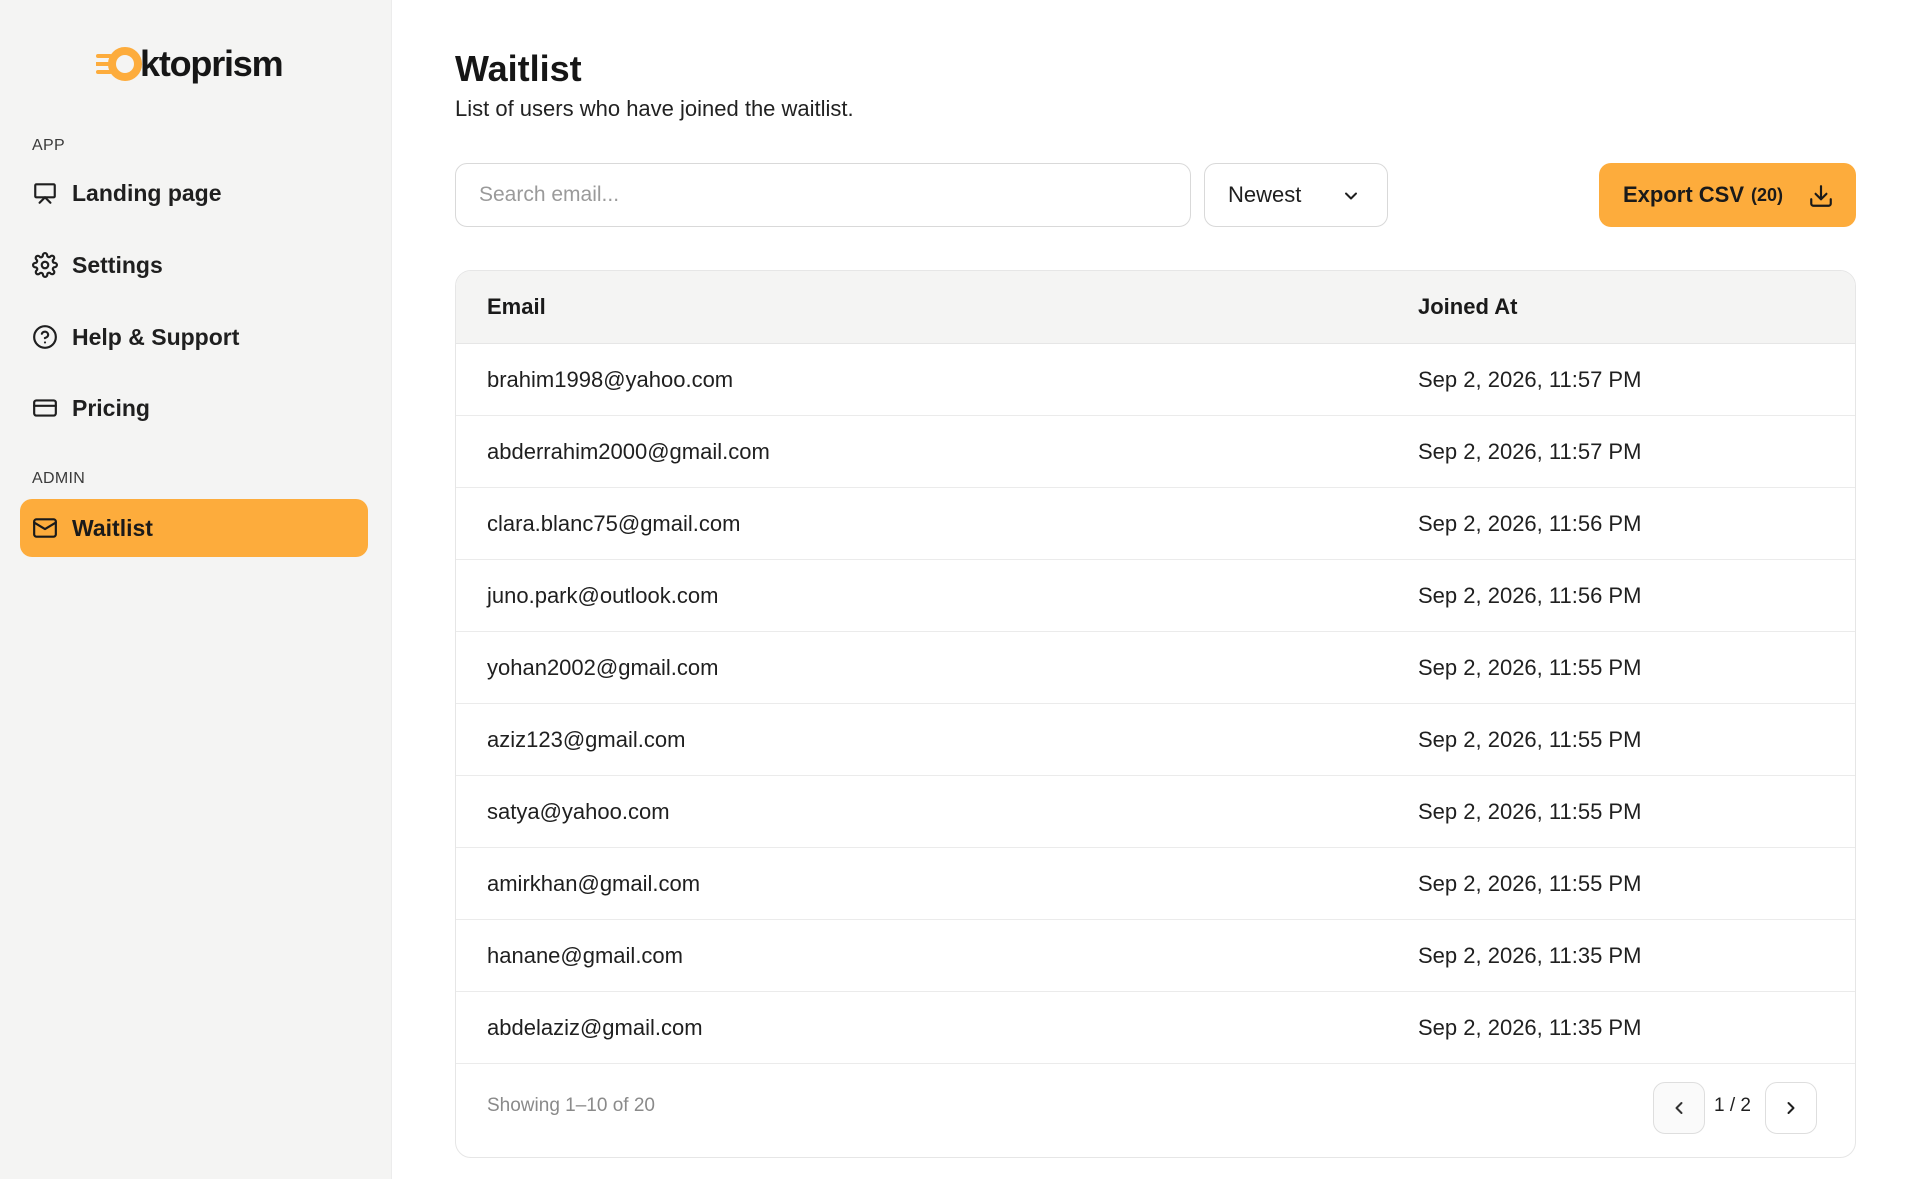 The height and width of the screenshot is (1179, 1920). What do you see at coordinates (1155, 307) in the screenshot?
I see `table-header: Email Joined At` at bounding box center [1155, 307].